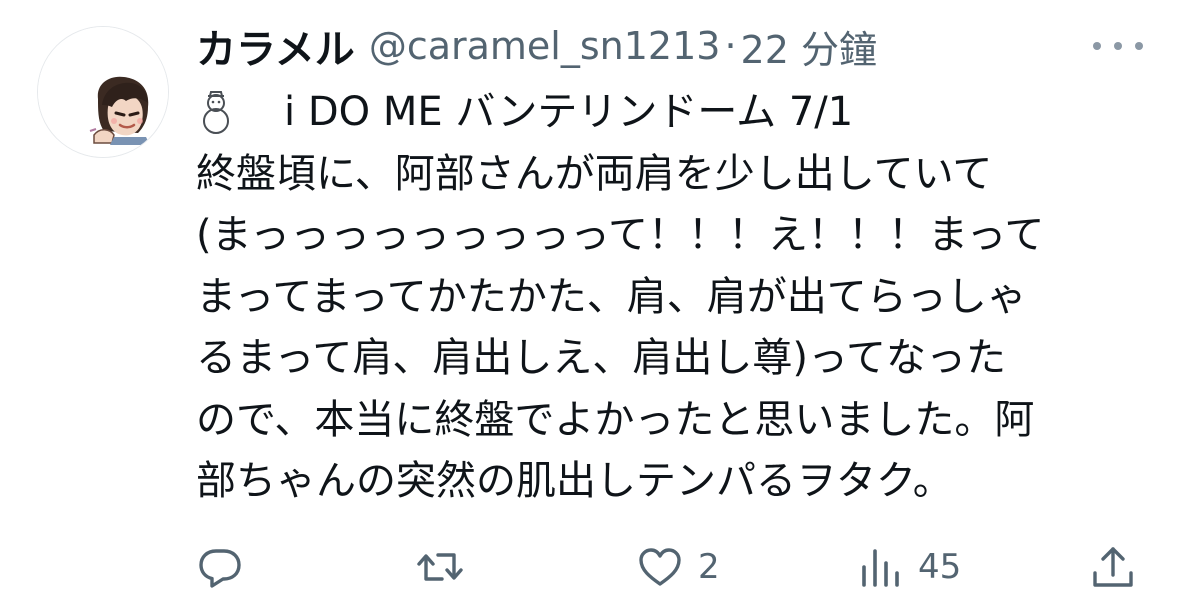  Describe the element at coordinates (569, 112) in the screenshot. I see `tweet-line-text: i DO ME バンテリンドーム 7/1` at that location.